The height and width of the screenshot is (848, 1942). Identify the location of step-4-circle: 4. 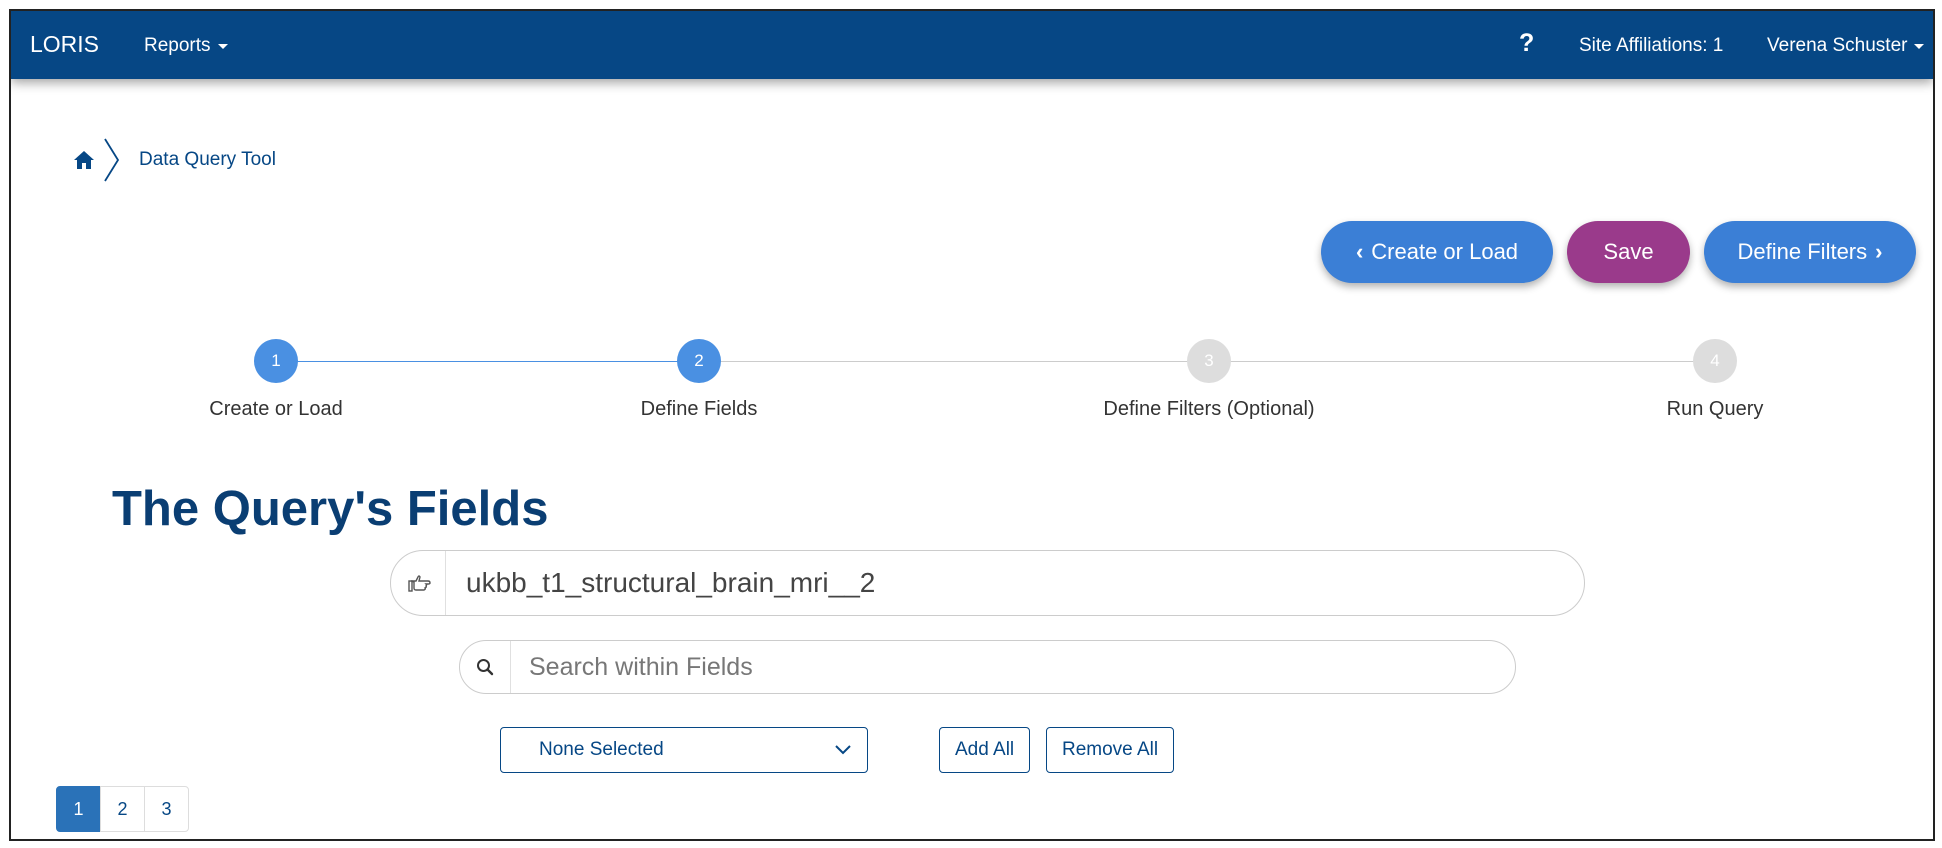
(1715, 361).